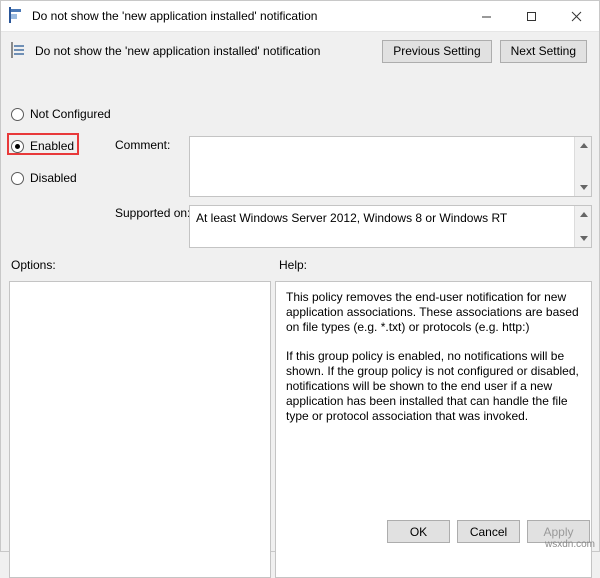 This screenshot has height=578, width=600. What do you see at coordinates (569, 544) in the screenshot?
I see `watermark: wsxdn.com` at bounding box center [569, 544].